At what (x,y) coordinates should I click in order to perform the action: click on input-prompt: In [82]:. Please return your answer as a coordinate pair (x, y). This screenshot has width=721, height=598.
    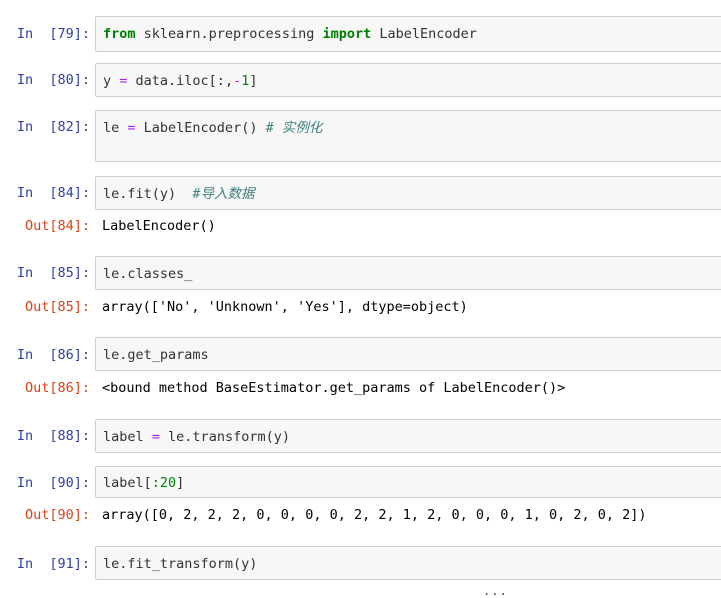
    Looking at the image, I should click on (53, 127).